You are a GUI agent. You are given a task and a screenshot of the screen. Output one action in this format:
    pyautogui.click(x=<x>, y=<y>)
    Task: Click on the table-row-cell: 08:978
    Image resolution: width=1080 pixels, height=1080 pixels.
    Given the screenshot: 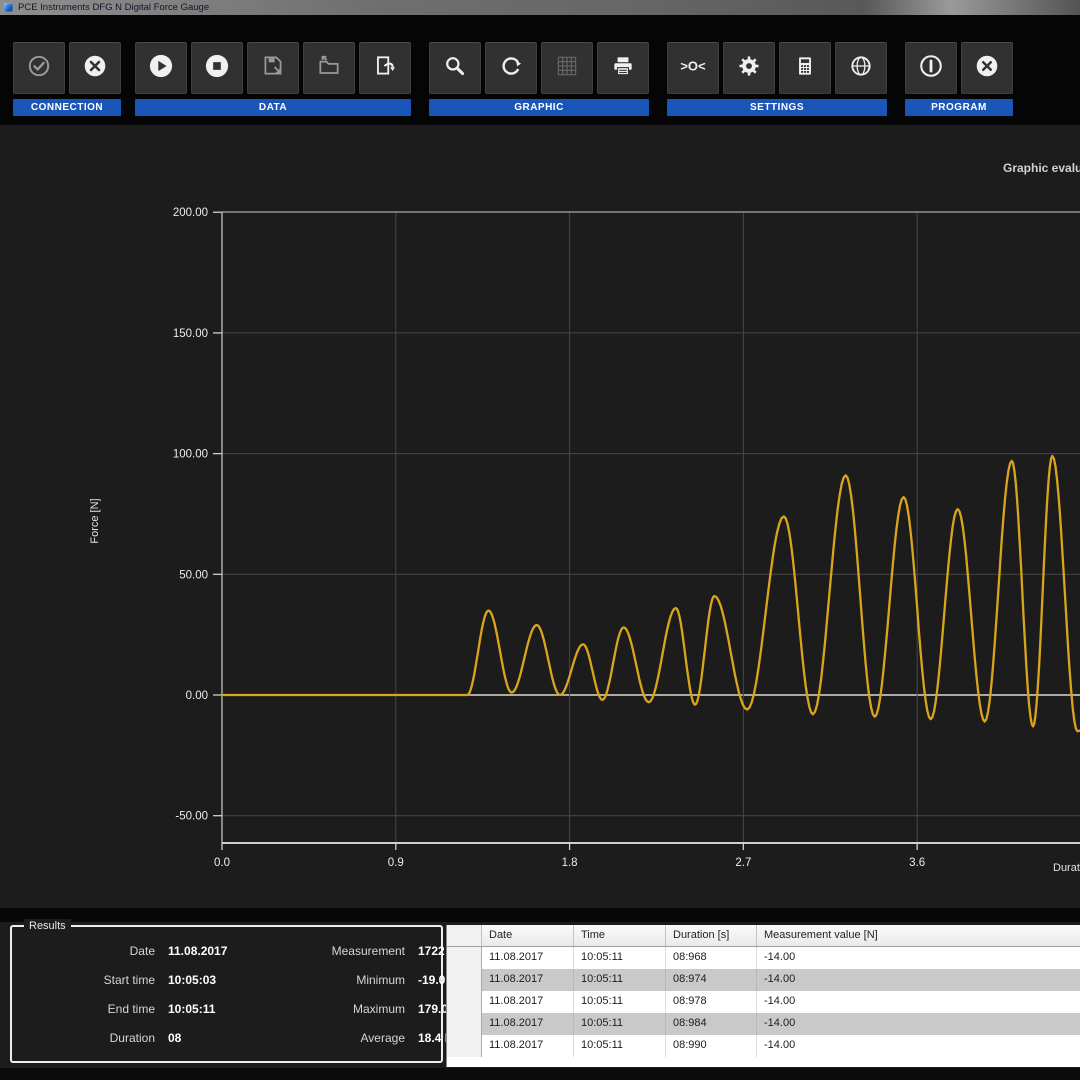 What is the action you would take?
    pyautogui.click(x=711, y=1002)
    